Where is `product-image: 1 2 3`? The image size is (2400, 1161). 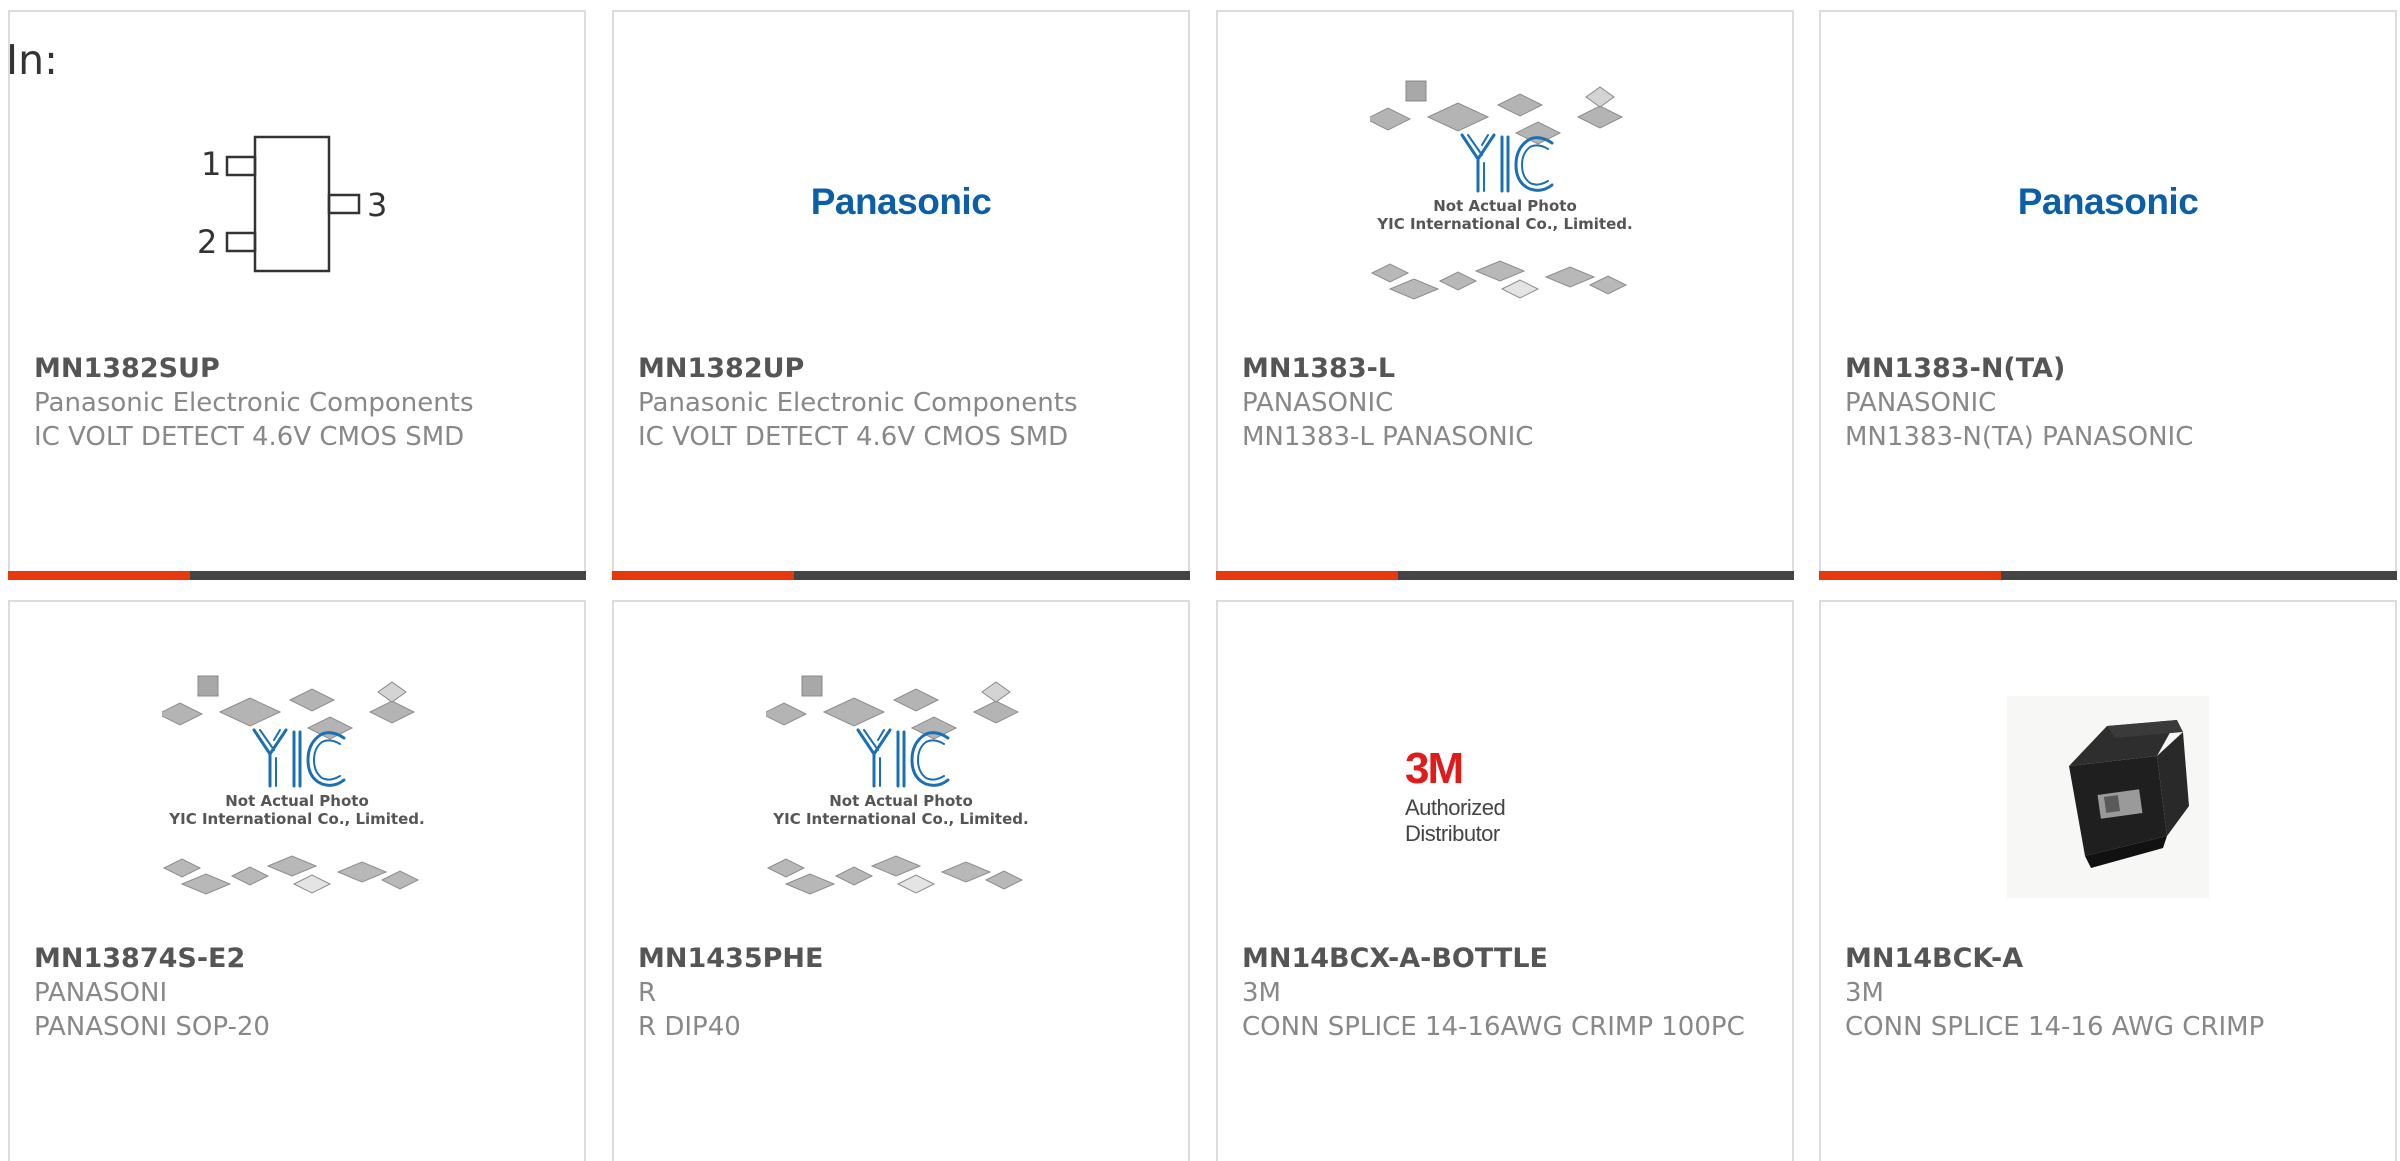
product-image: 1 2 3 is located at coordinates (297, 202).